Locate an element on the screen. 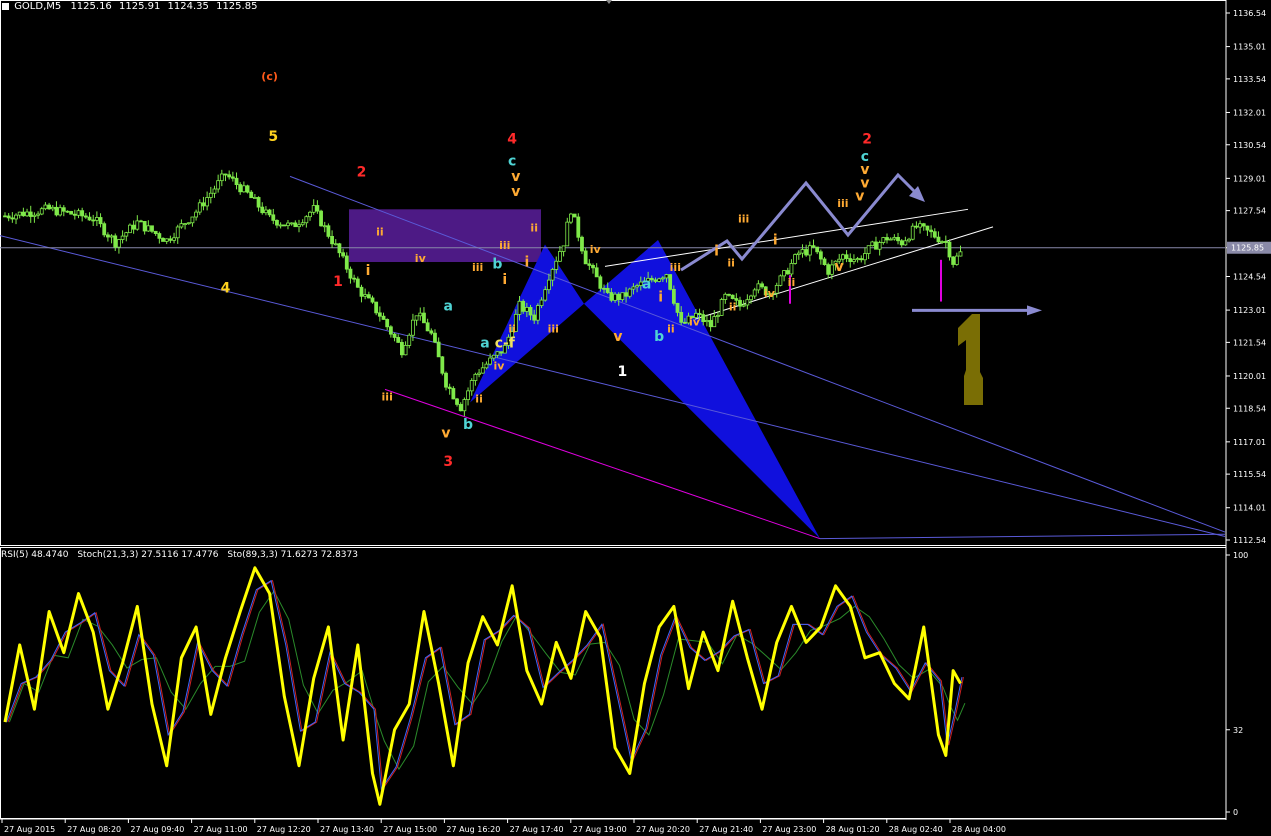 The width and height of the screenshot is (1271, 836). wave-label: 1 is located at coordinates (338, 282).